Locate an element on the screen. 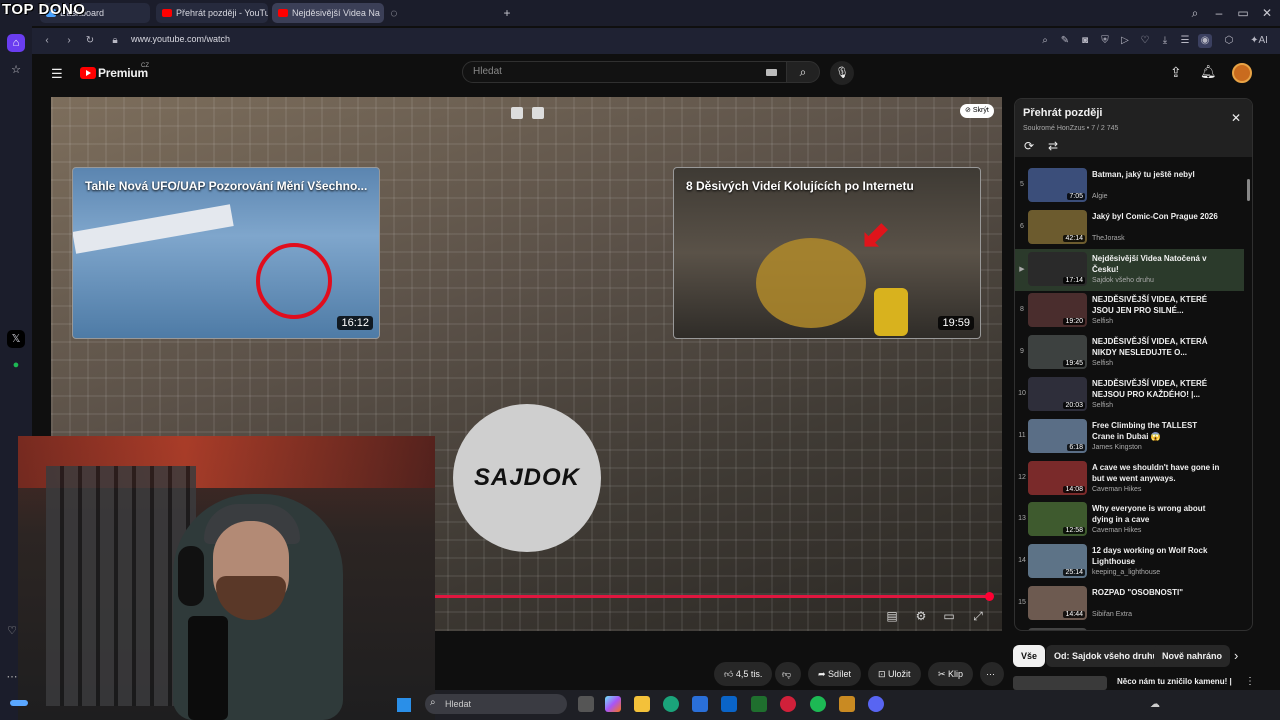 The image size is (1280, 720). zoom-icon: ⌕ is located at coordinates (1045, 41).